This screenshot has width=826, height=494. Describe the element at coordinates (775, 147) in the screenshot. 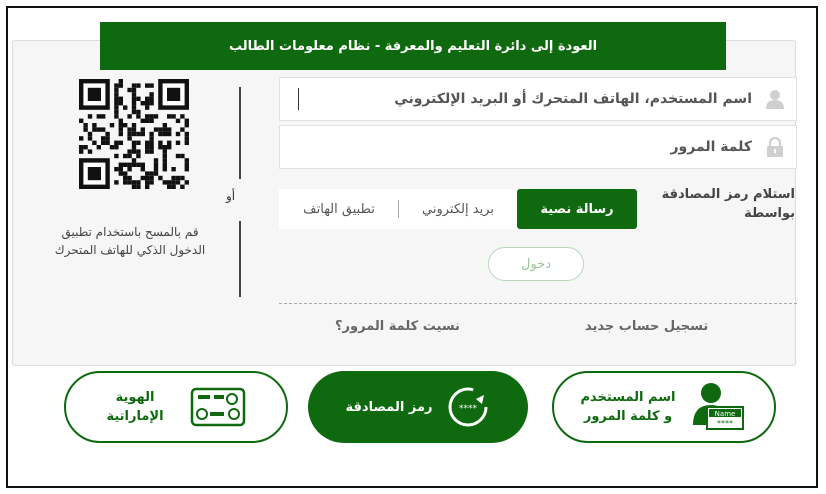

I see `lock-icon` at that location.